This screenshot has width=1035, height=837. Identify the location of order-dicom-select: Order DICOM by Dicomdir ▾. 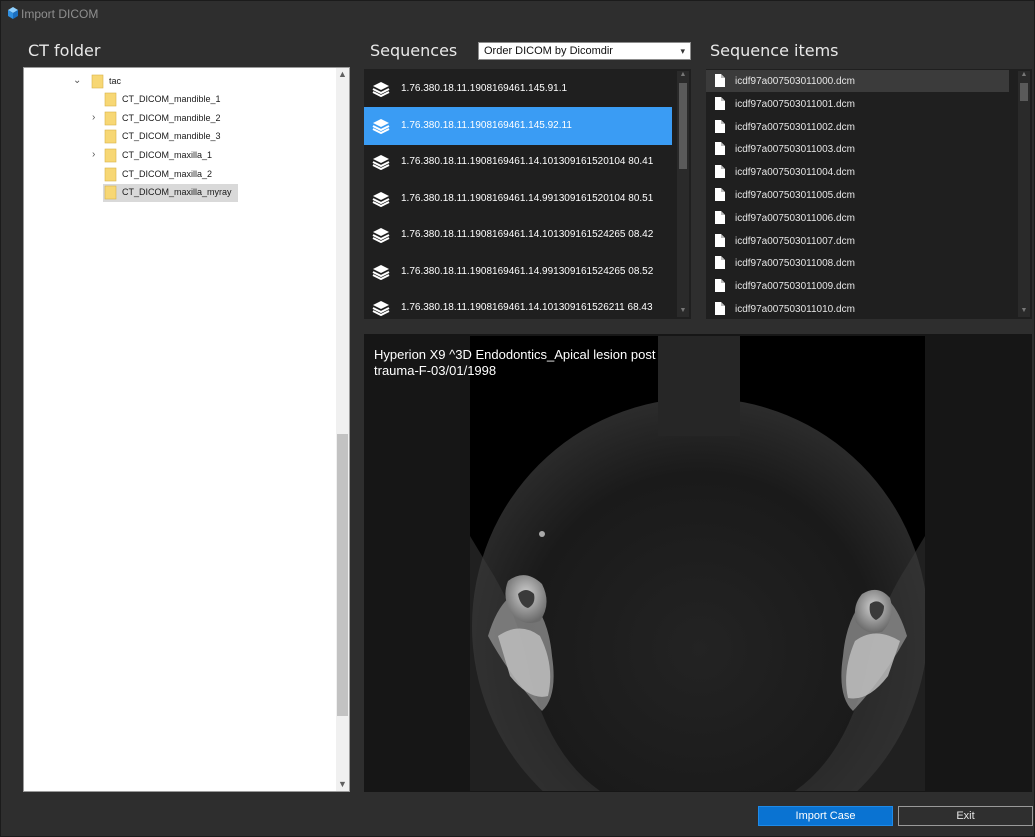
(584, 51).